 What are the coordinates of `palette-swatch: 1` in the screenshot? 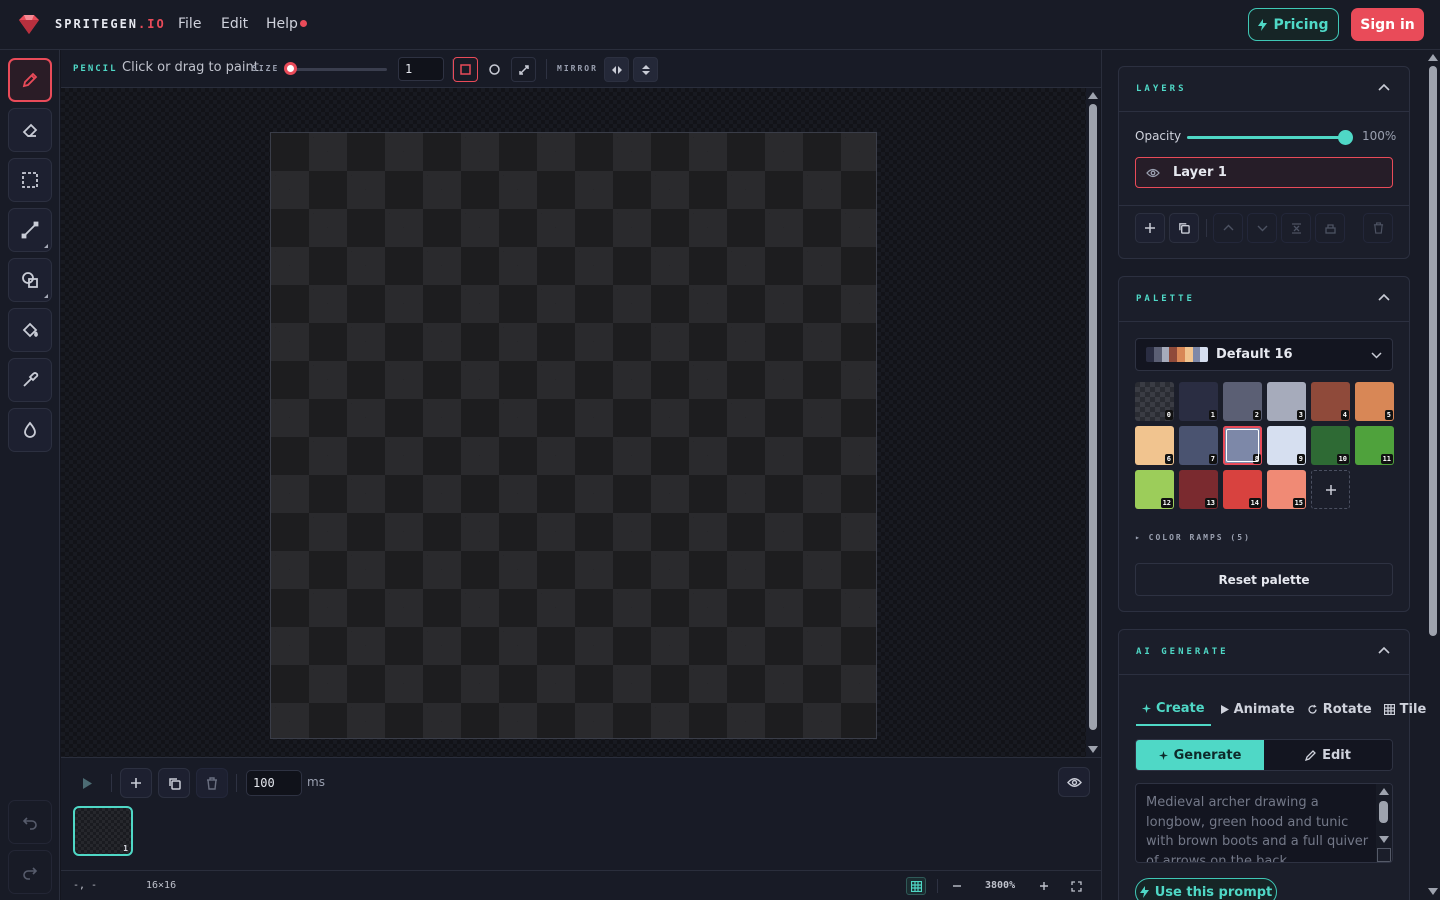 It's located at (1198, 401).